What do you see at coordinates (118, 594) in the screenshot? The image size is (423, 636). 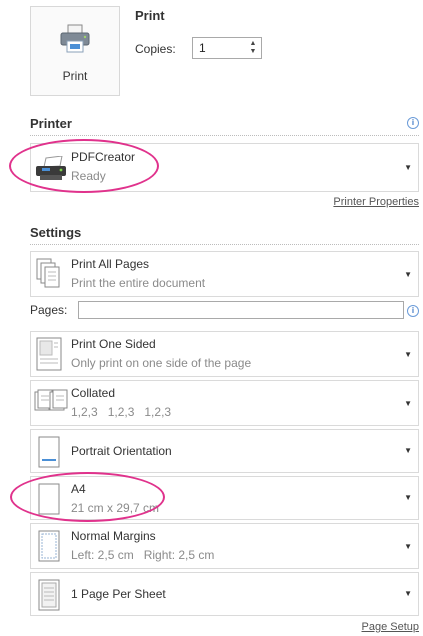 I see `pages-per-sheet-title: 1 Page Per Sheet` at bounding box center [118, 594].